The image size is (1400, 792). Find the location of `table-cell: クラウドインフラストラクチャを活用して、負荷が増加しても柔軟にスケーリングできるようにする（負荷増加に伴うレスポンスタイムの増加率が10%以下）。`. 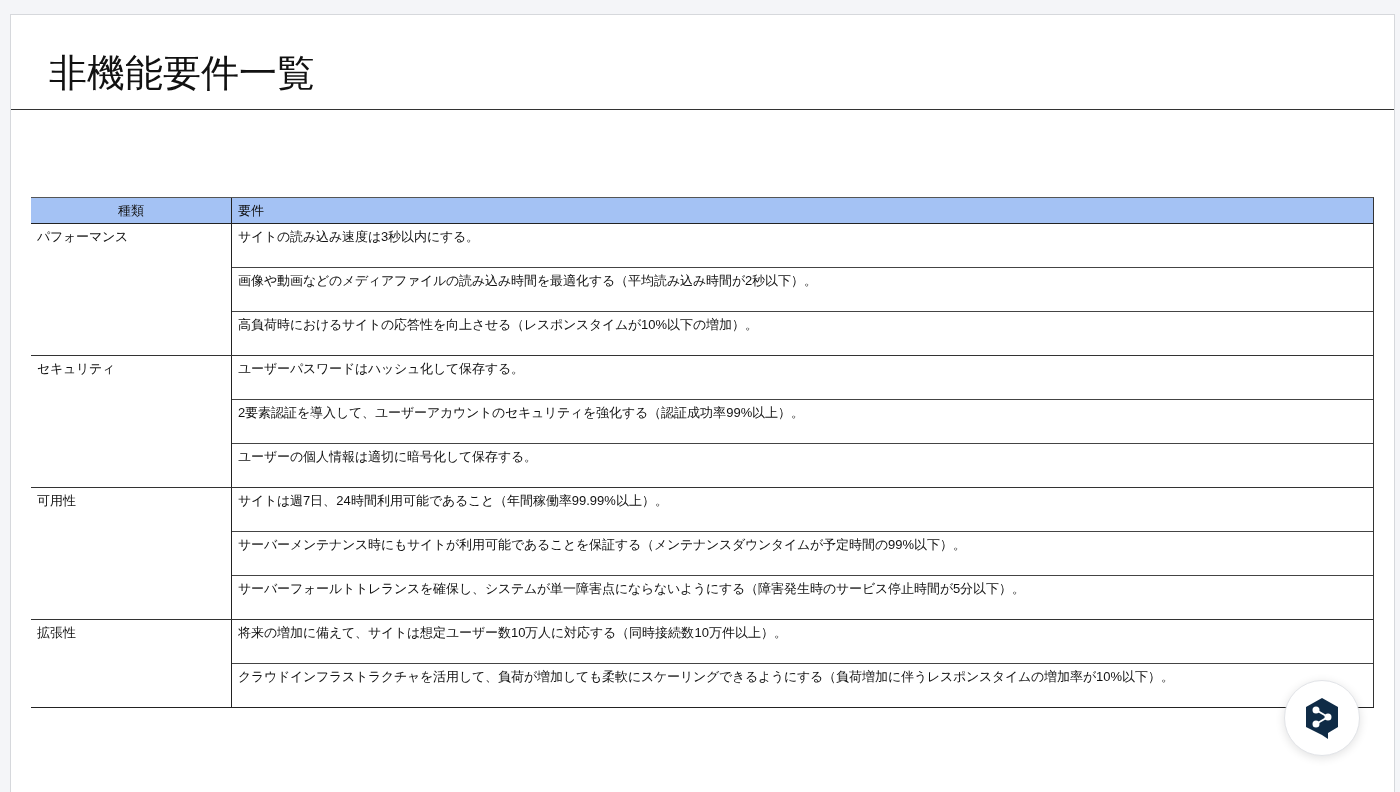

table-cell: クラウドインフラストラクチャを活用して、負荷が増加しても柔軟にスケーリングできるようにする（負荷増加に伴うレスポンスタイムの増加率が10%以下）。 is located at coordinates (706, 676).